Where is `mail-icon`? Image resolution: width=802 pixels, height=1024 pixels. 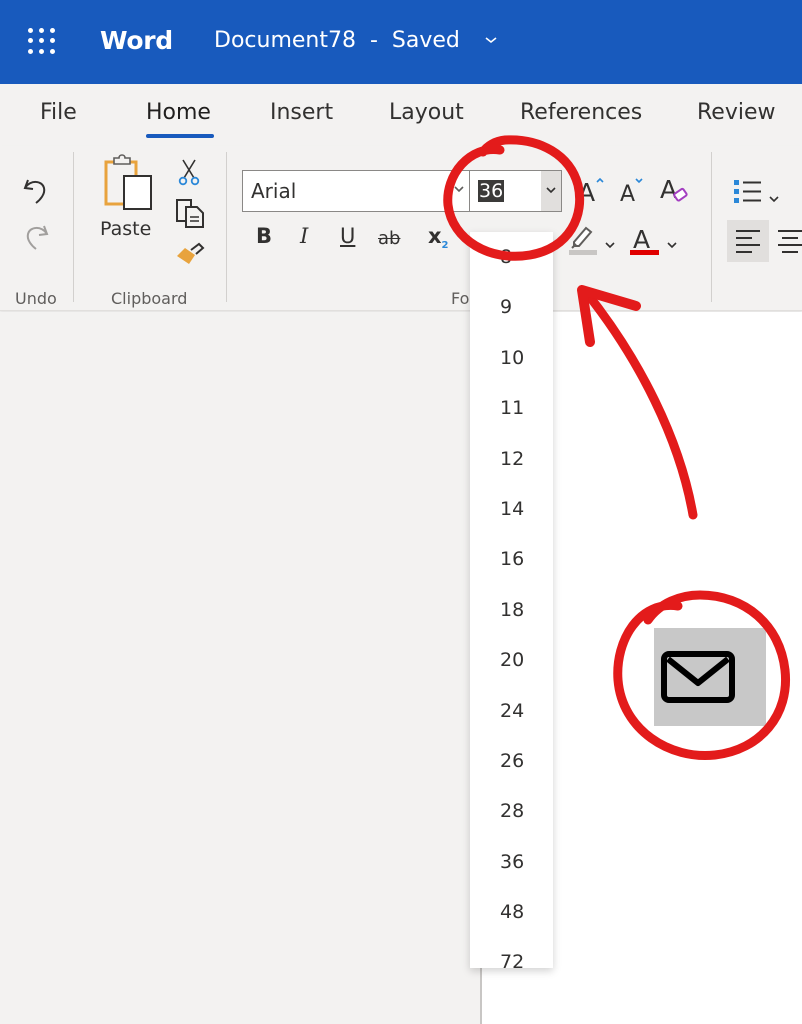
mail-icon is located at coordinates (698, 677).